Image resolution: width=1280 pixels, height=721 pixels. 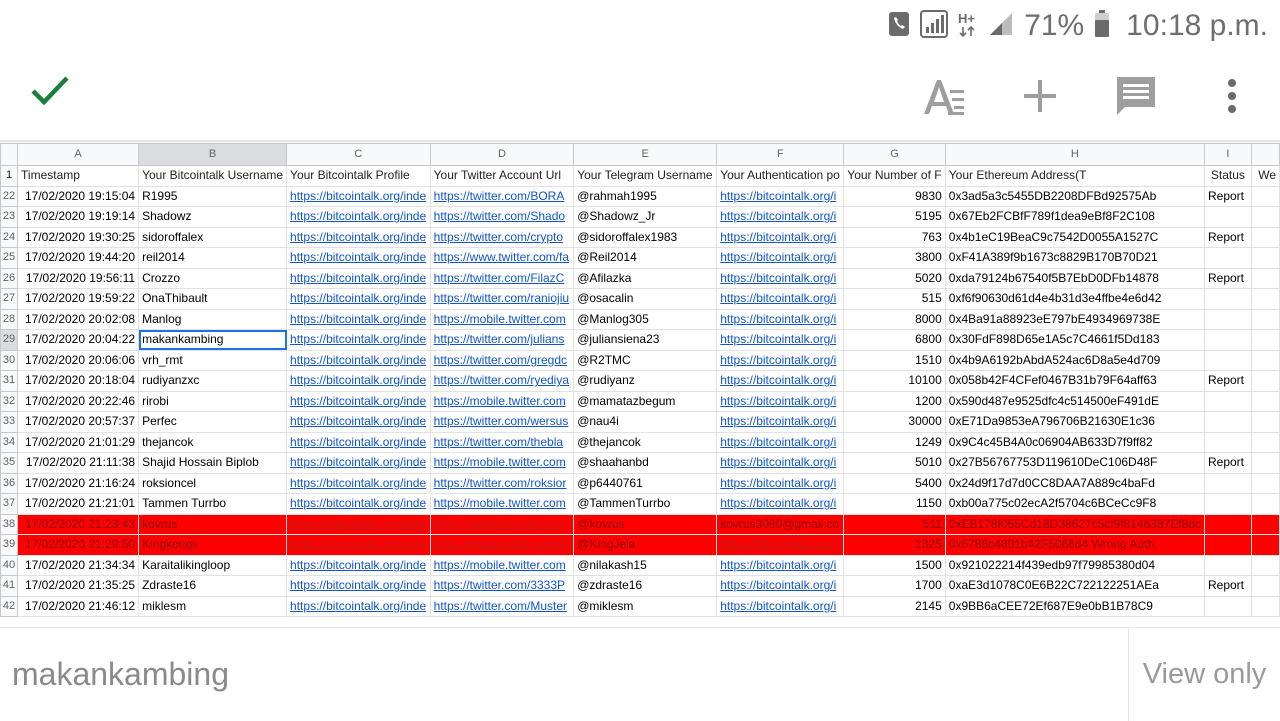 What do you see at coordinates (502, 154) in the screenshot?
I see `column-header-d: D` at bounding box center [502, 154].